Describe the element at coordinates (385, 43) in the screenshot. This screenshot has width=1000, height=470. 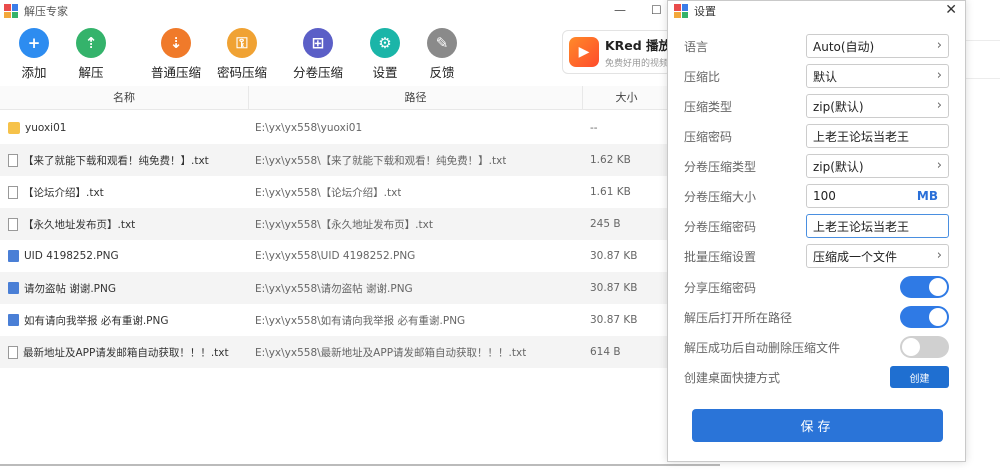
I see `gear-icon: ⚙` at that location.